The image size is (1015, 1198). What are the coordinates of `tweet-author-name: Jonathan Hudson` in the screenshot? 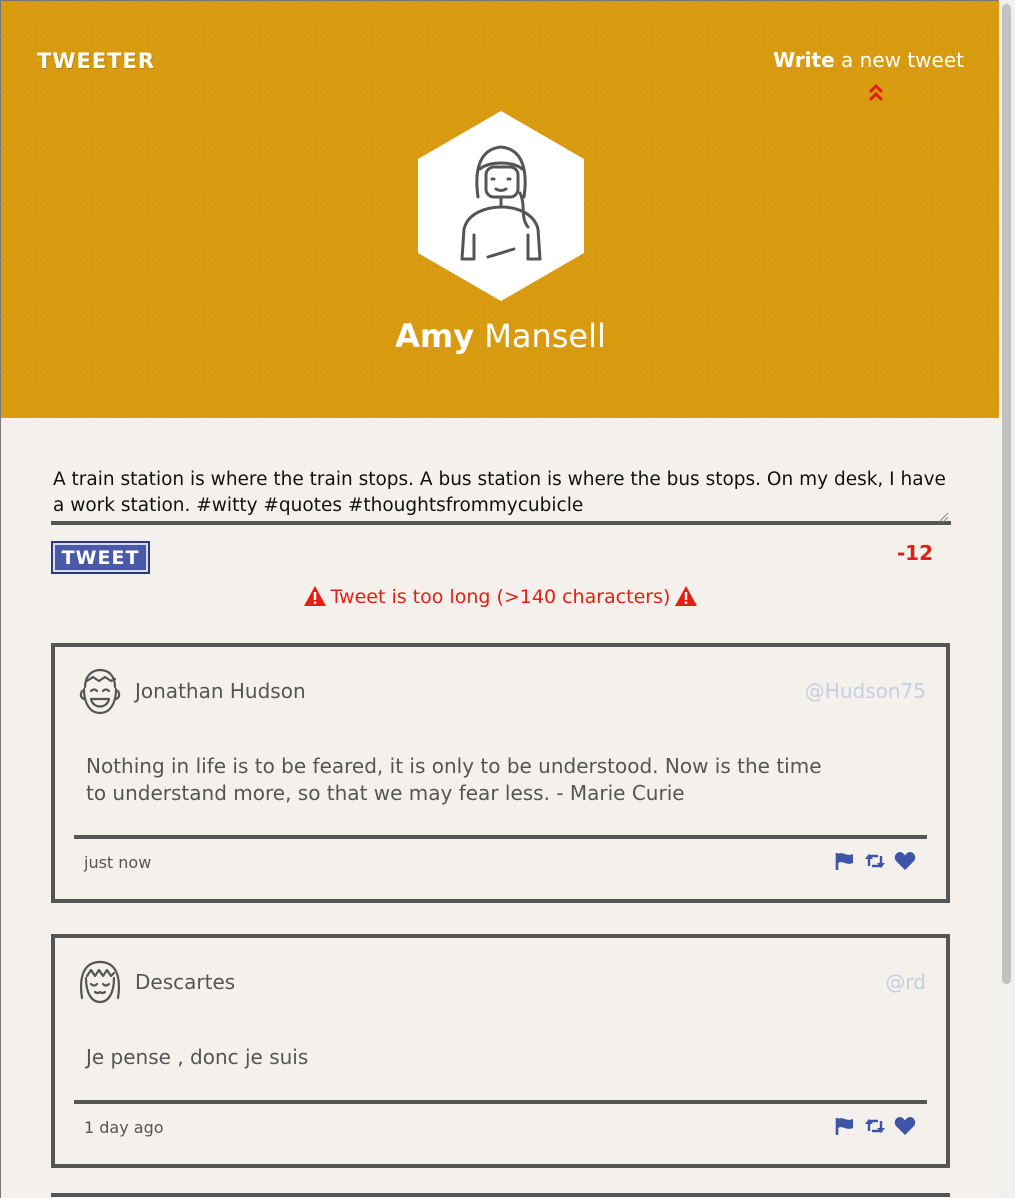 It's located at (220, 691).